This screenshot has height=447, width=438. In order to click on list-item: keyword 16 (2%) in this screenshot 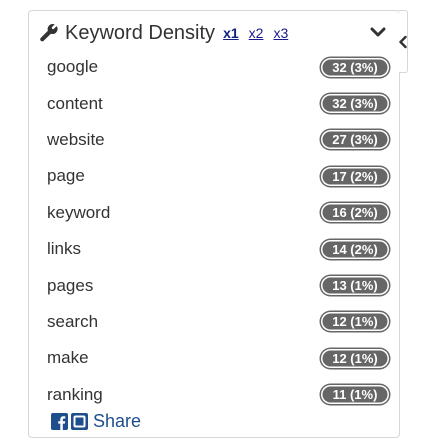, I will do `click(218, 213)`.